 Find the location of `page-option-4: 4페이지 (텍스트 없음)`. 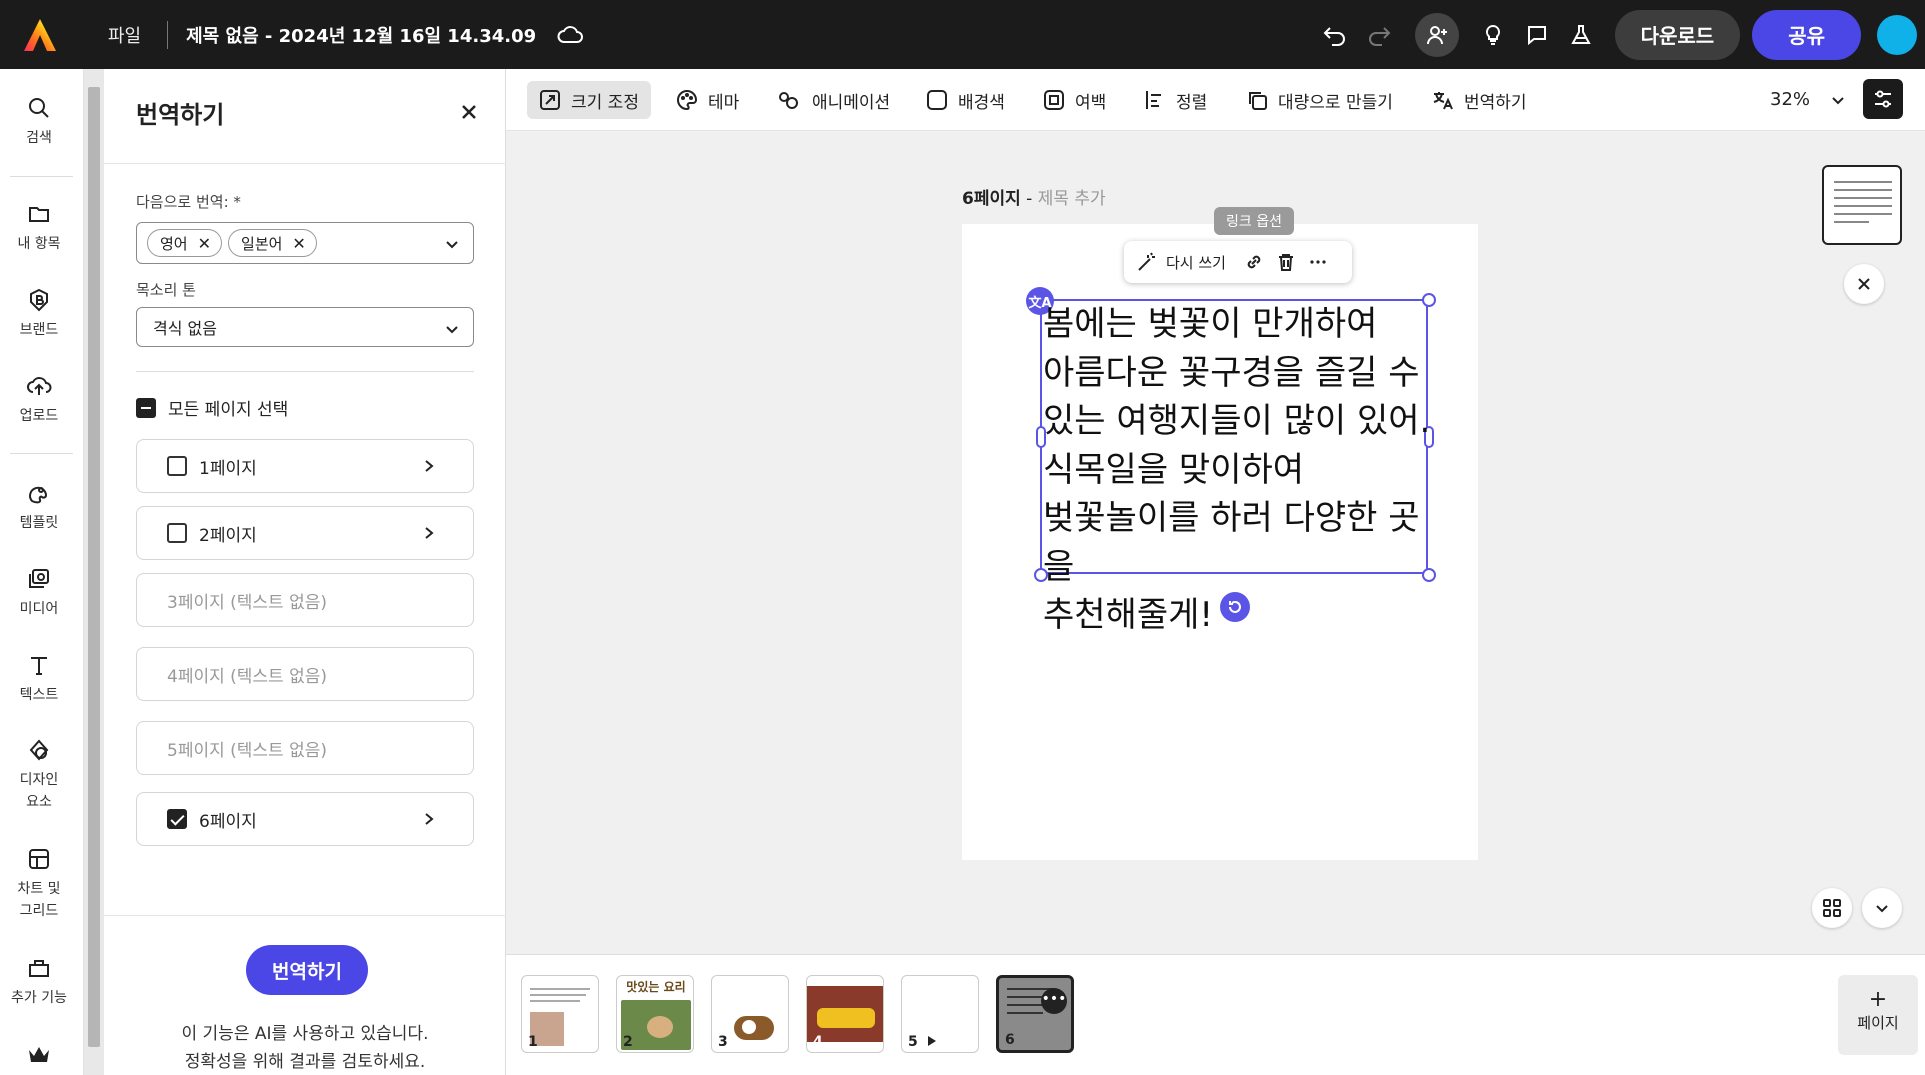

page-option-4: 4페이지 (텍스트 없음) is located at coordinates (305, 674).